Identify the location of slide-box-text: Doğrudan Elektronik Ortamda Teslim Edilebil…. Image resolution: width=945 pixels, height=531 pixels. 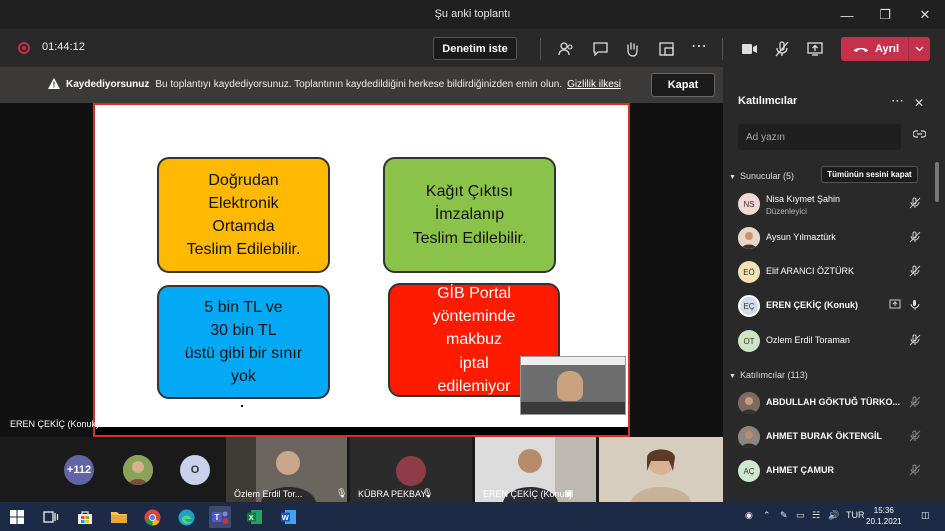
(244, 215).